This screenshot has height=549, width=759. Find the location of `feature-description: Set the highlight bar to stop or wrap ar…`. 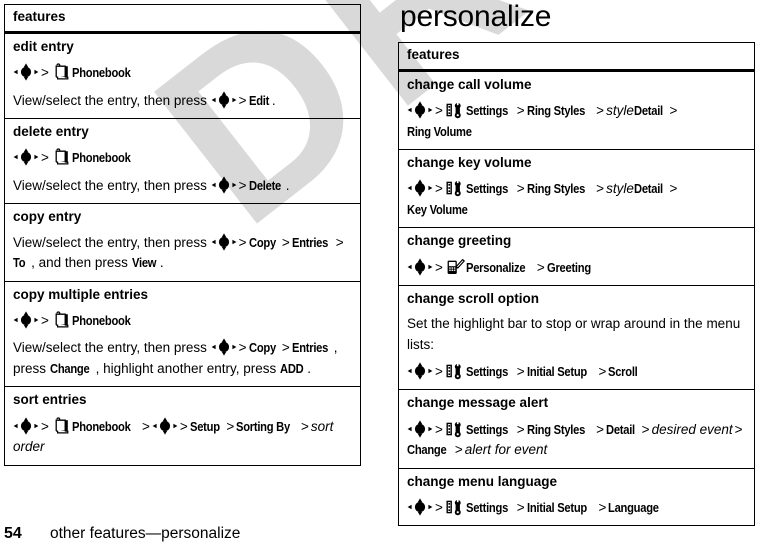

feature-description: Set the highlight bar to stop or wrap ar… is located at coordinates (574, 334).